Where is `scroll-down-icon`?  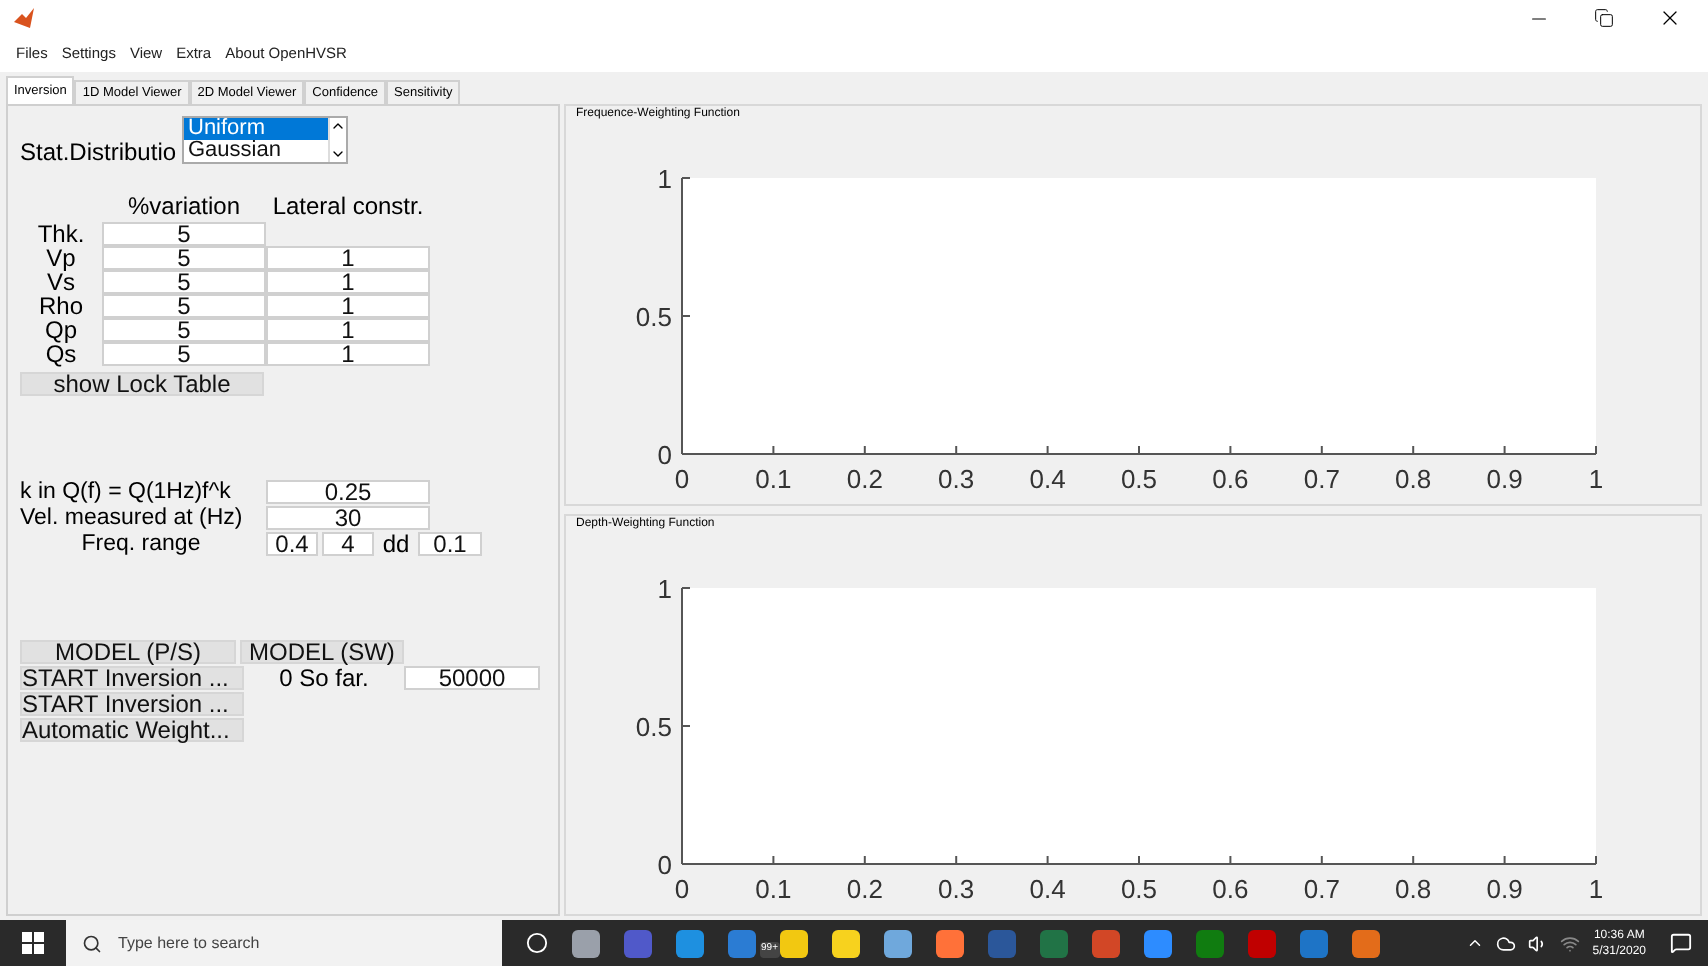
scroll-down-icon is located at coordinates (338, 154).